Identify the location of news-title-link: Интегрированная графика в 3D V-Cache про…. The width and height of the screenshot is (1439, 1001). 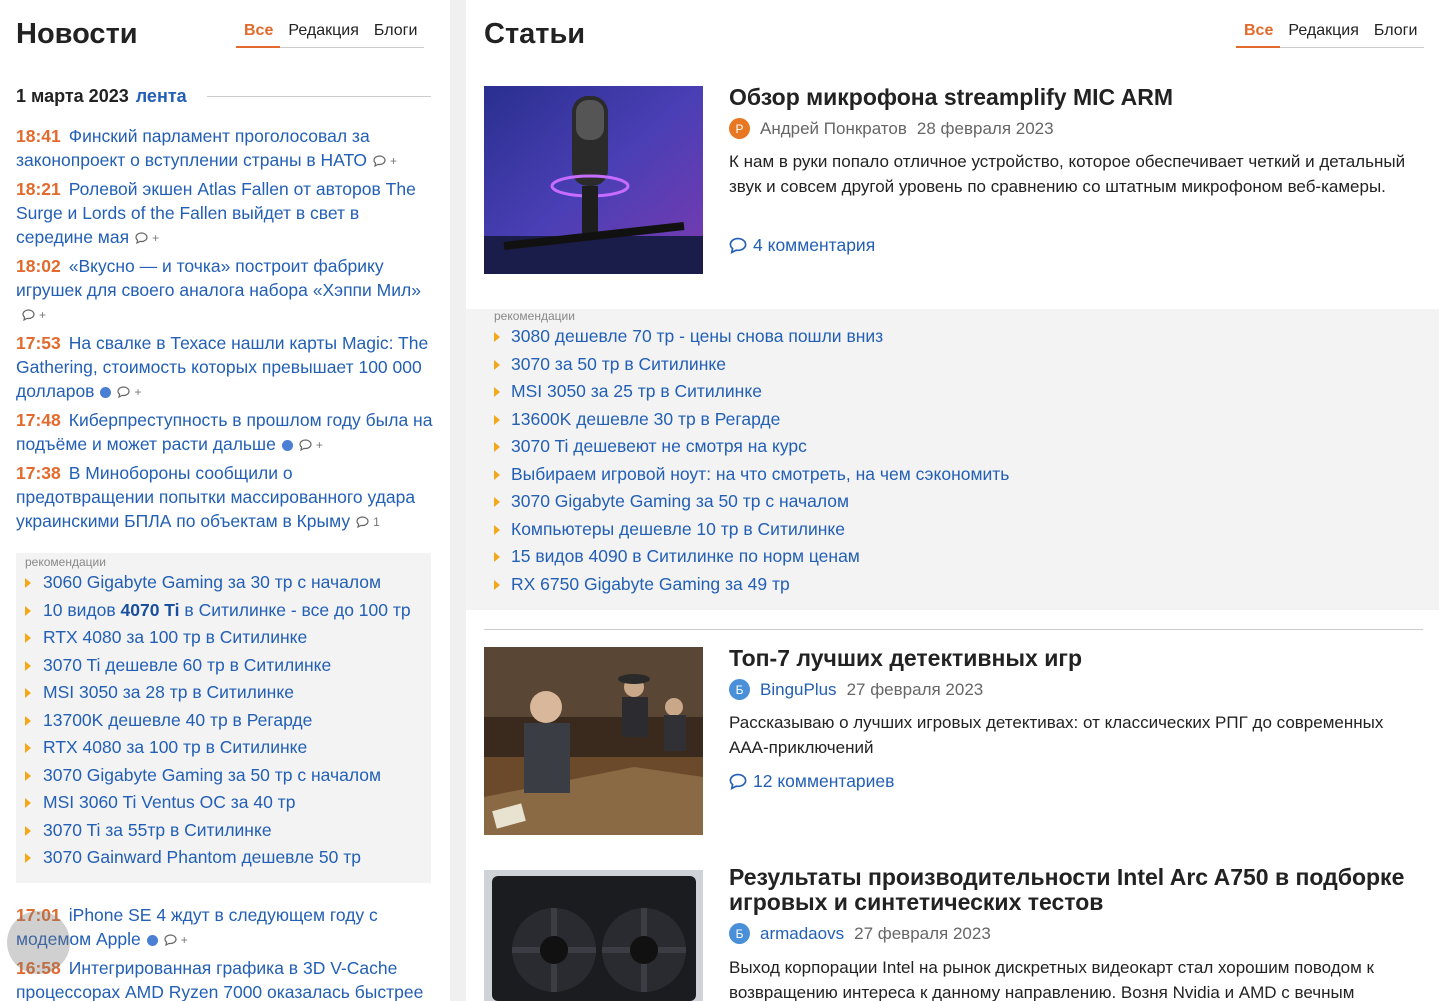
(219, 979).